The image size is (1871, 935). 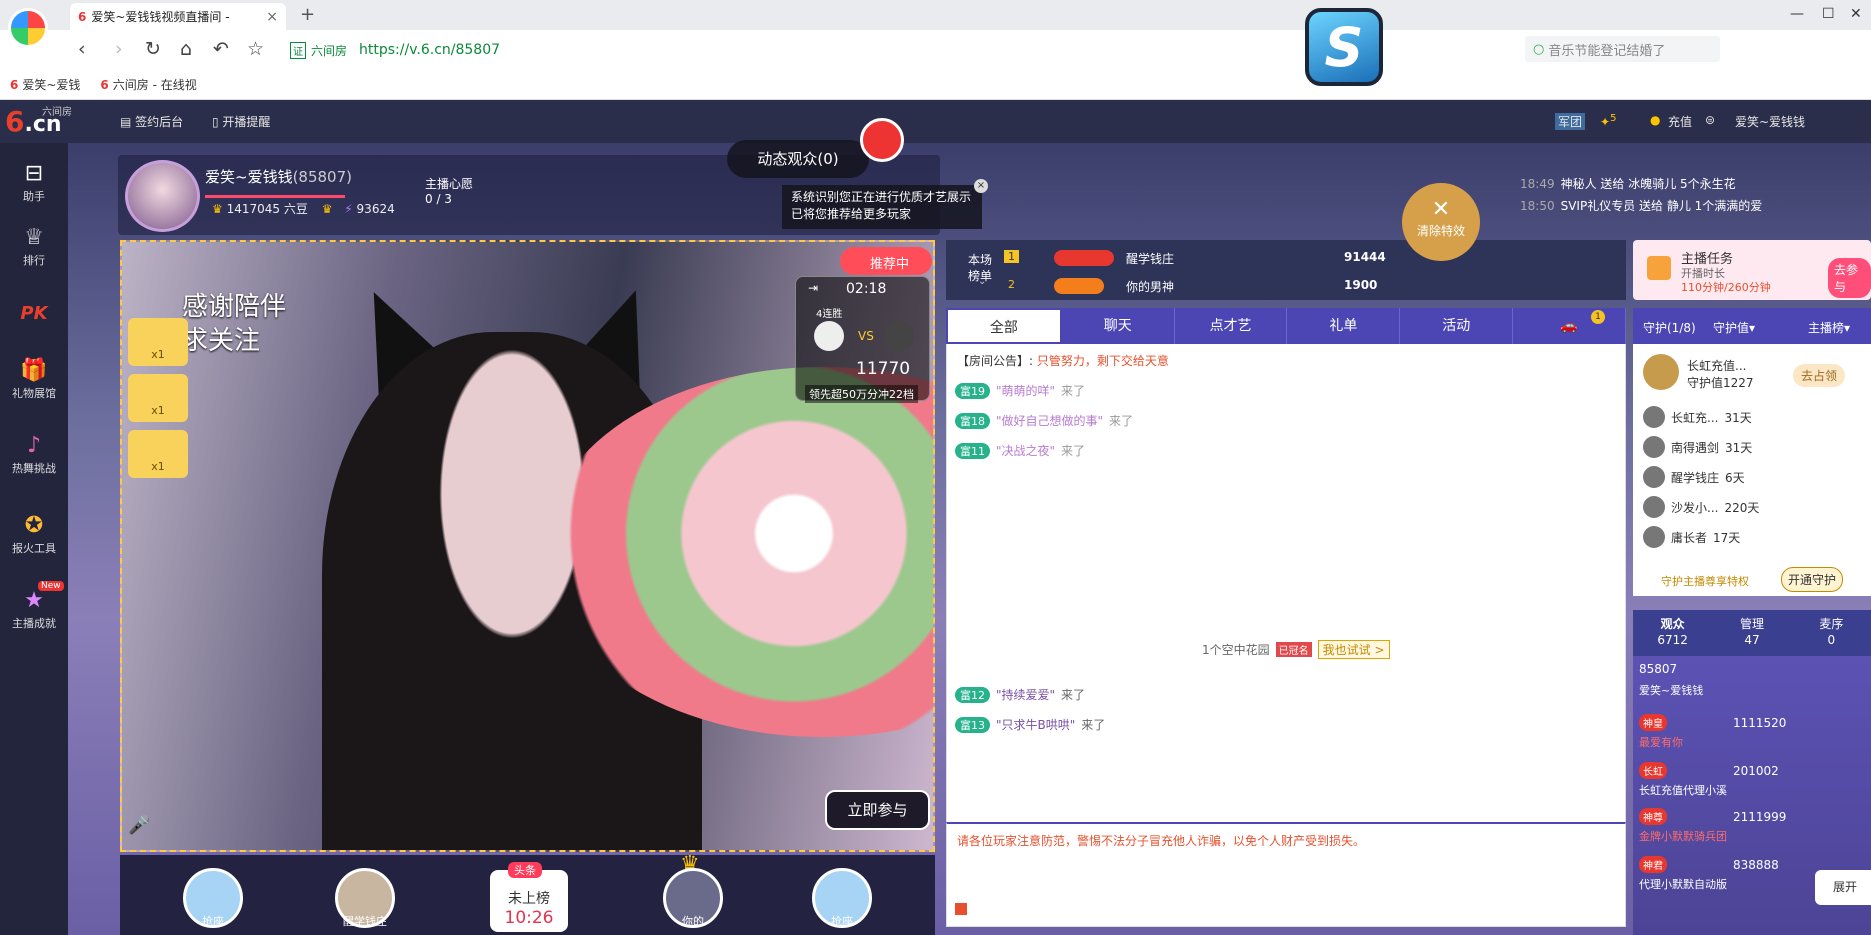 What do you see at coordinates (1539, 49) in the screenshot?
I see `search-engine-icon: ○` at bounding box center [1539, 49].